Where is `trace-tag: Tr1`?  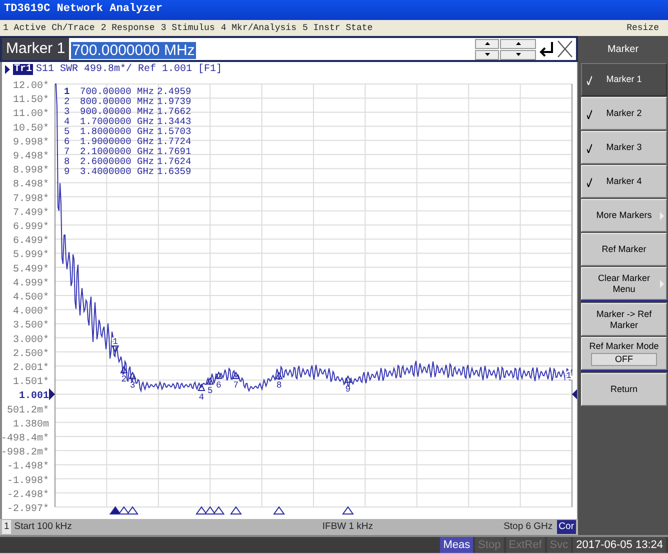
trace-tag: Tr1 is located at coordinates (23, 69).